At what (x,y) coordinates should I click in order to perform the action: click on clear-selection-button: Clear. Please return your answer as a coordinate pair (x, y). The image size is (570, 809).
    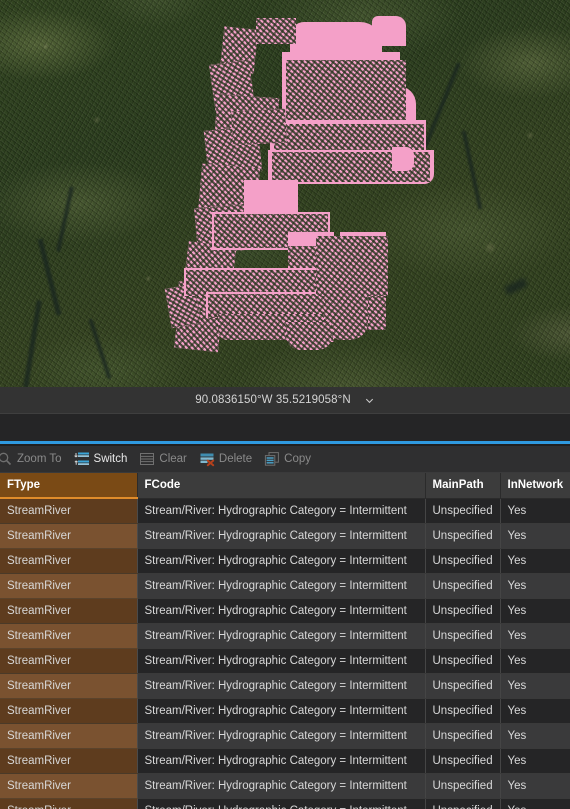
    Looking at the image, I should click on (162, 459).